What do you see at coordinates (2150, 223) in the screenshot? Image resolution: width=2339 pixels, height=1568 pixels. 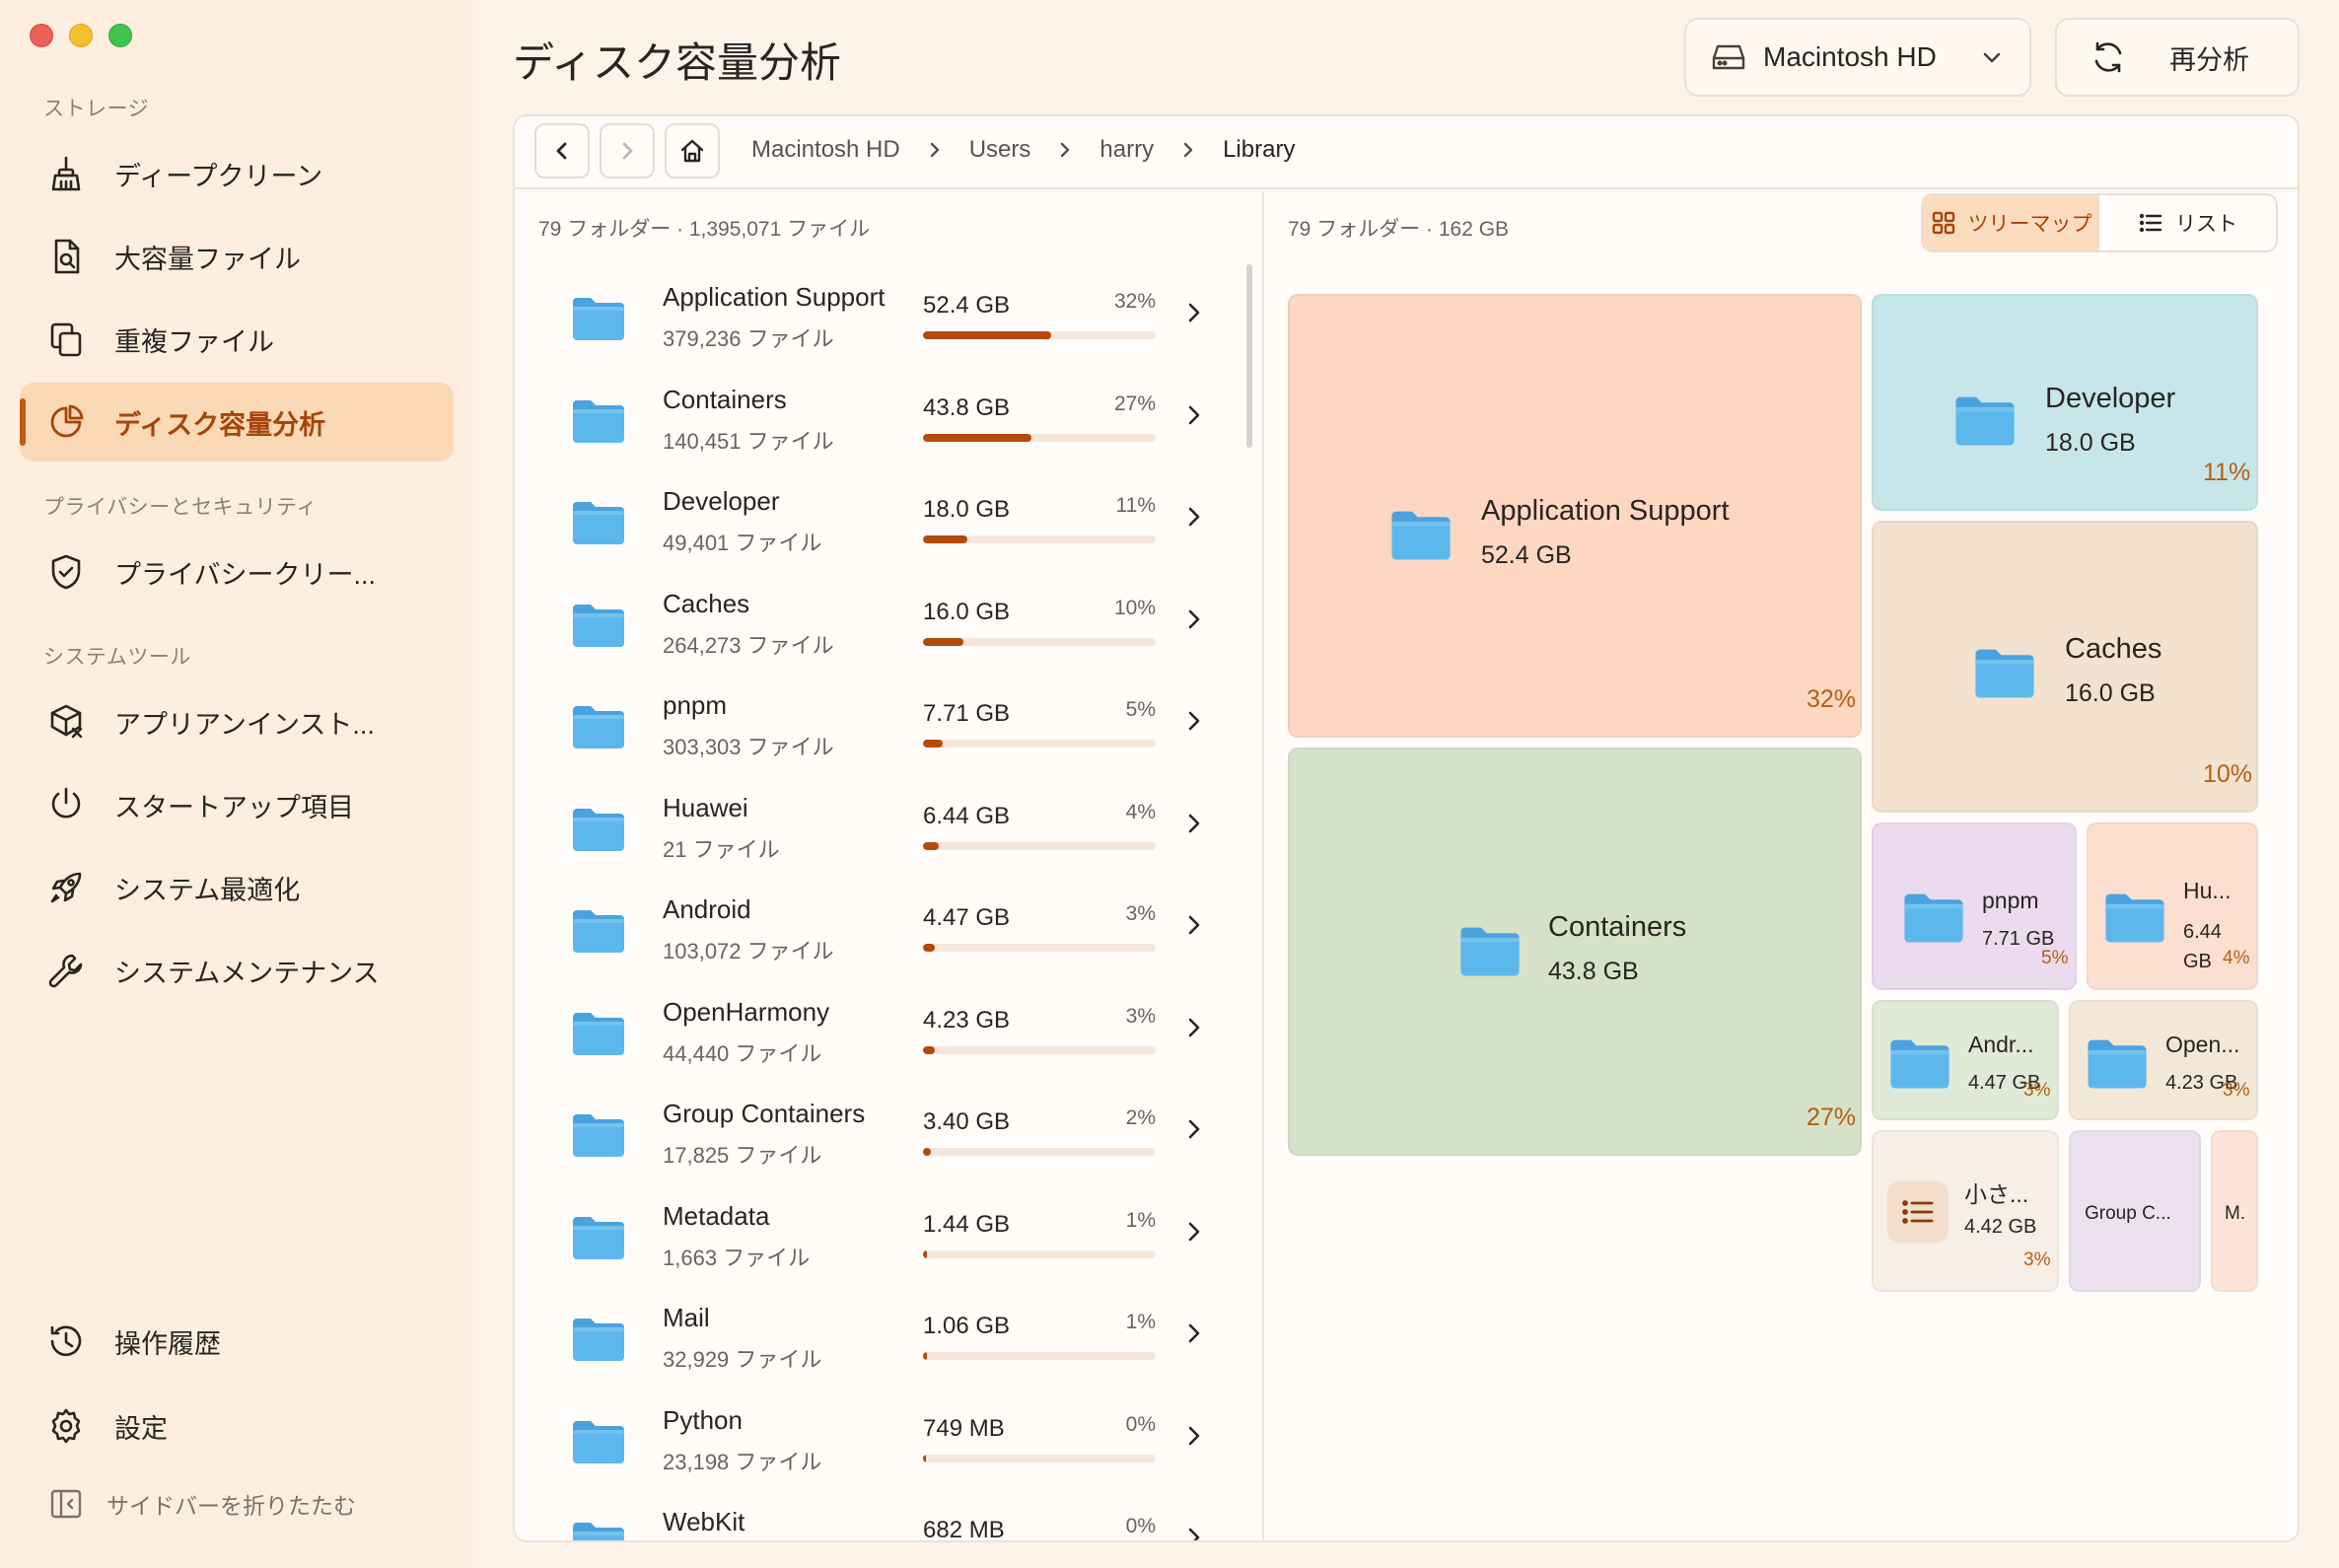 I see `list-icon` at bounding box center [2150, 223].